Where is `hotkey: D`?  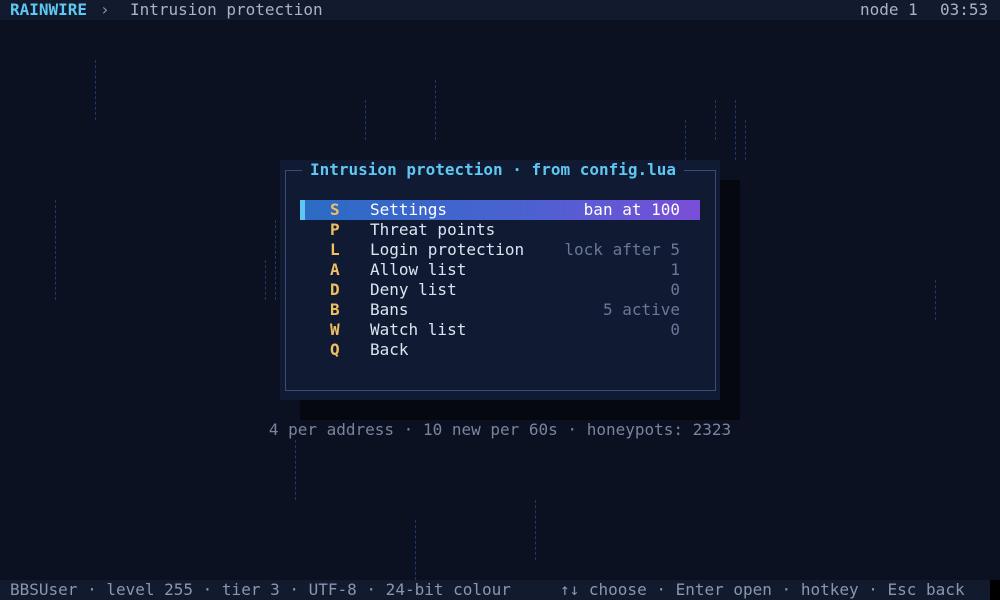 hotkey: D is located at coordinates (335, 289).